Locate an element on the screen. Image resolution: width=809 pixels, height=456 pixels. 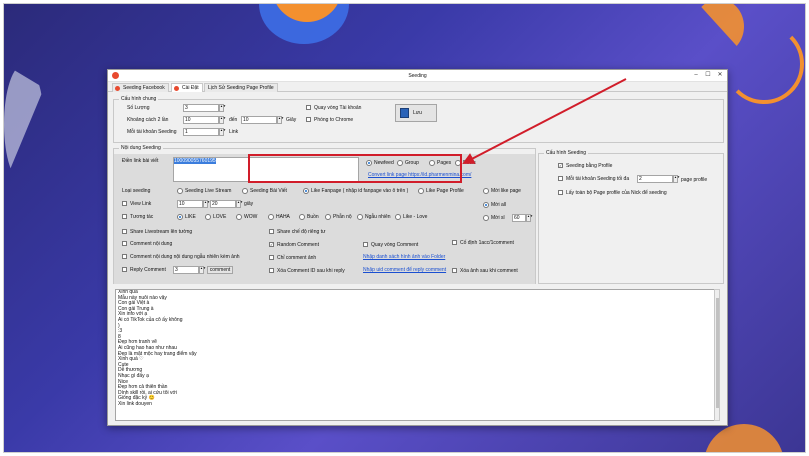
like-page-profile-label: Like Page Profile is located at coordinates (445, 191).